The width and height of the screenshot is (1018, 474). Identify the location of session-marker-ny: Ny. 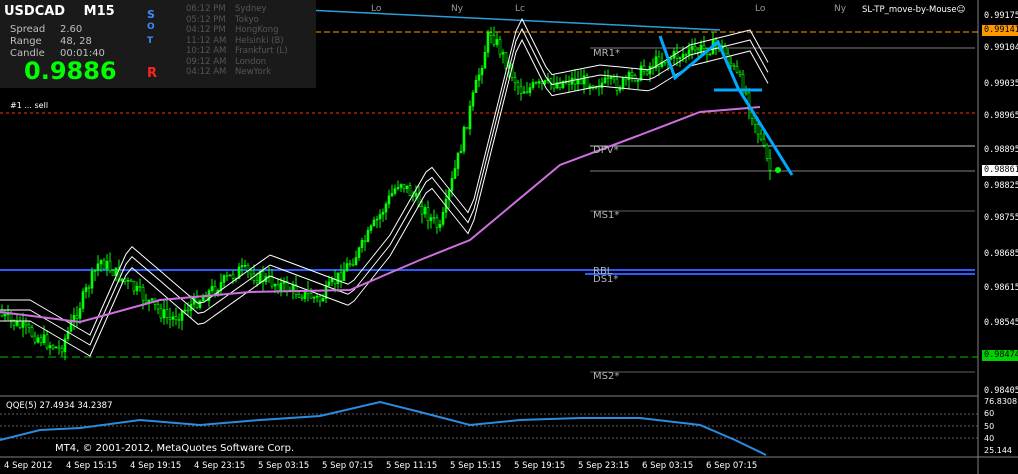
(457, 9).